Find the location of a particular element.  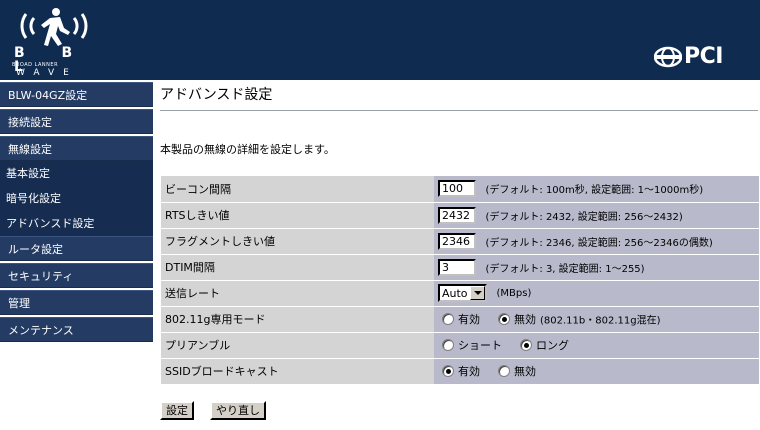

table-row: DTIM間隔 (デフォルト: 3, 設定範囲: 1〜255) is located at coordinates (460, 267).